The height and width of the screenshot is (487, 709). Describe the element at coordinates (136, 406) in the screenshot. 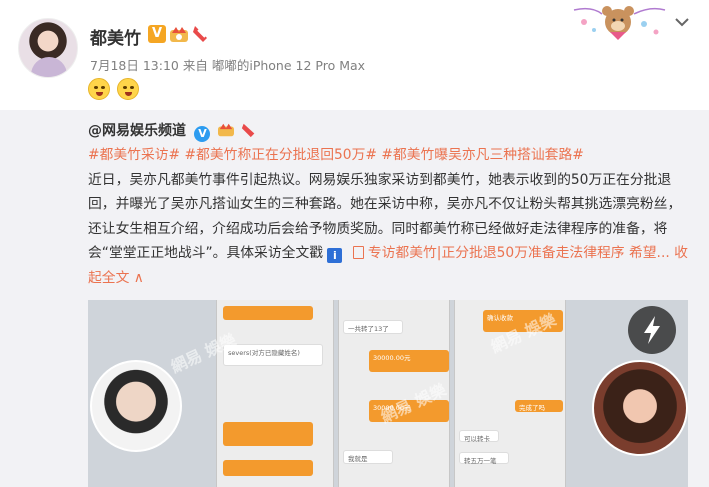

I see `person-photo-left` at that location.